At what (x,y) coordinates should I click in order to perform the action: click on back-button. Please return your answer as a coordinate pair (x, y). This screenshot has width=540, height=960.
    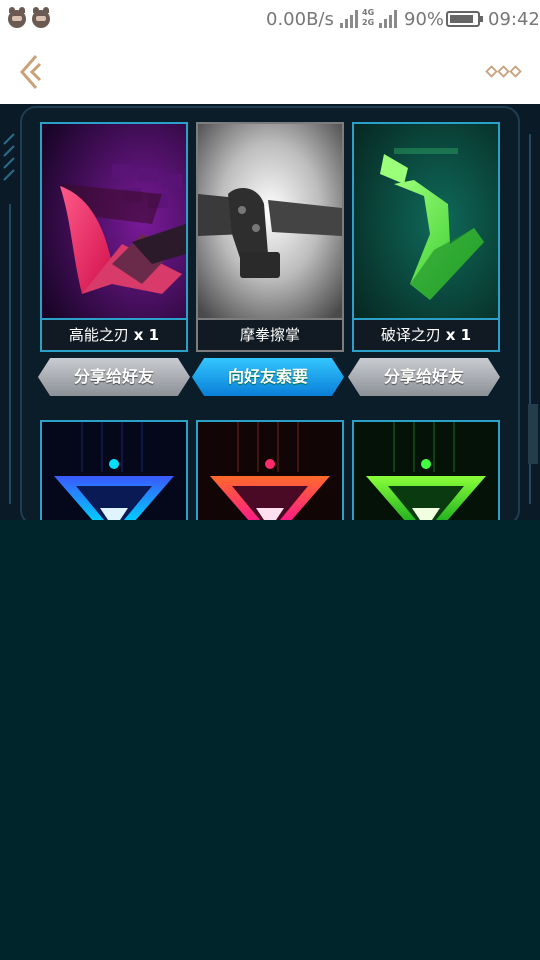
    Looking at the image, I should click on (34, 72).